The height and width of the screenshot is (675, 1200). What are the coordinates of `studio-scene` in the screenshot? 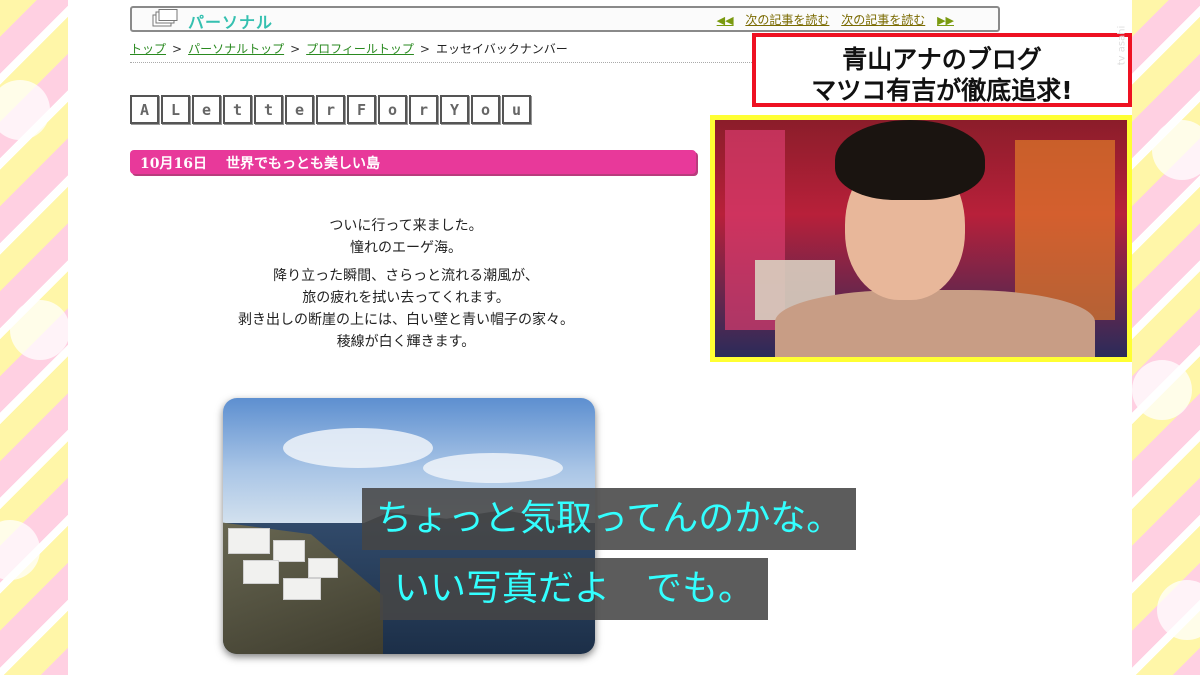 It's located at (921, 238).